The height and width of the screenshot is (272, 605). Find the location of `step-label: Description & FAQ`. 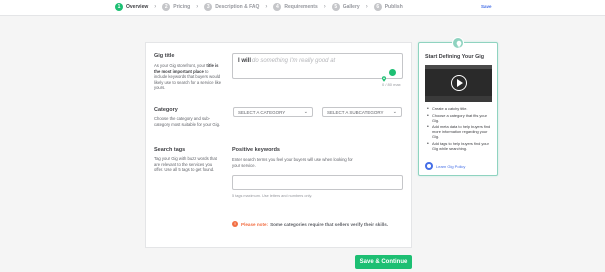

step-label: Description & FAQ is located at coordinates (237, 7).